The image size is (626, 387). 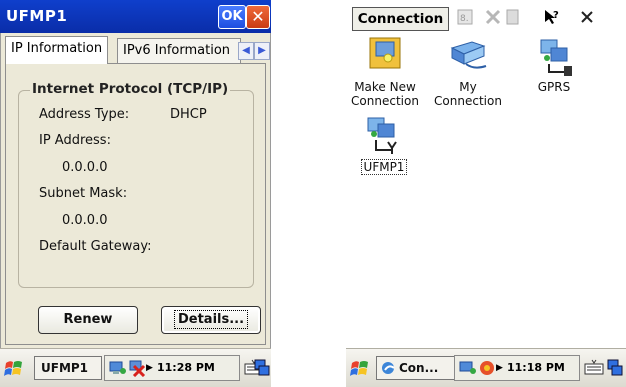 What do you see at coordinates (388, 368) in the screenshot?
I see `connection-task-icon` at bounding box center [388, 368].